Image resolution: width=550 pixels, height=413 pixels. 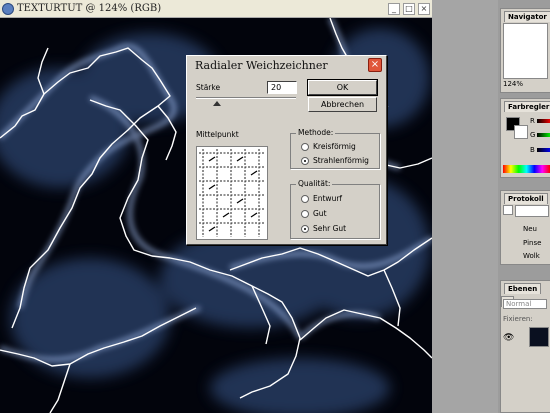 What do you see at coordinates (424, 9) in the screenshot?
I see `close-window-button: ×` at bounding box center [424, 9].